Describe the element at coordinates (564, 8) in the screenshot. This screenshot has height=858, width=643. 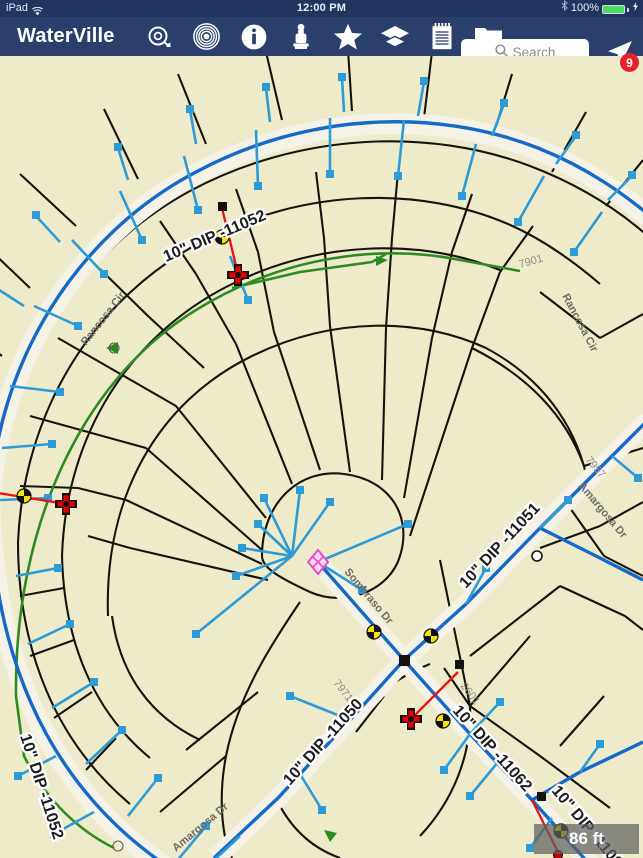
I see `bluetooth-icon` at that location.